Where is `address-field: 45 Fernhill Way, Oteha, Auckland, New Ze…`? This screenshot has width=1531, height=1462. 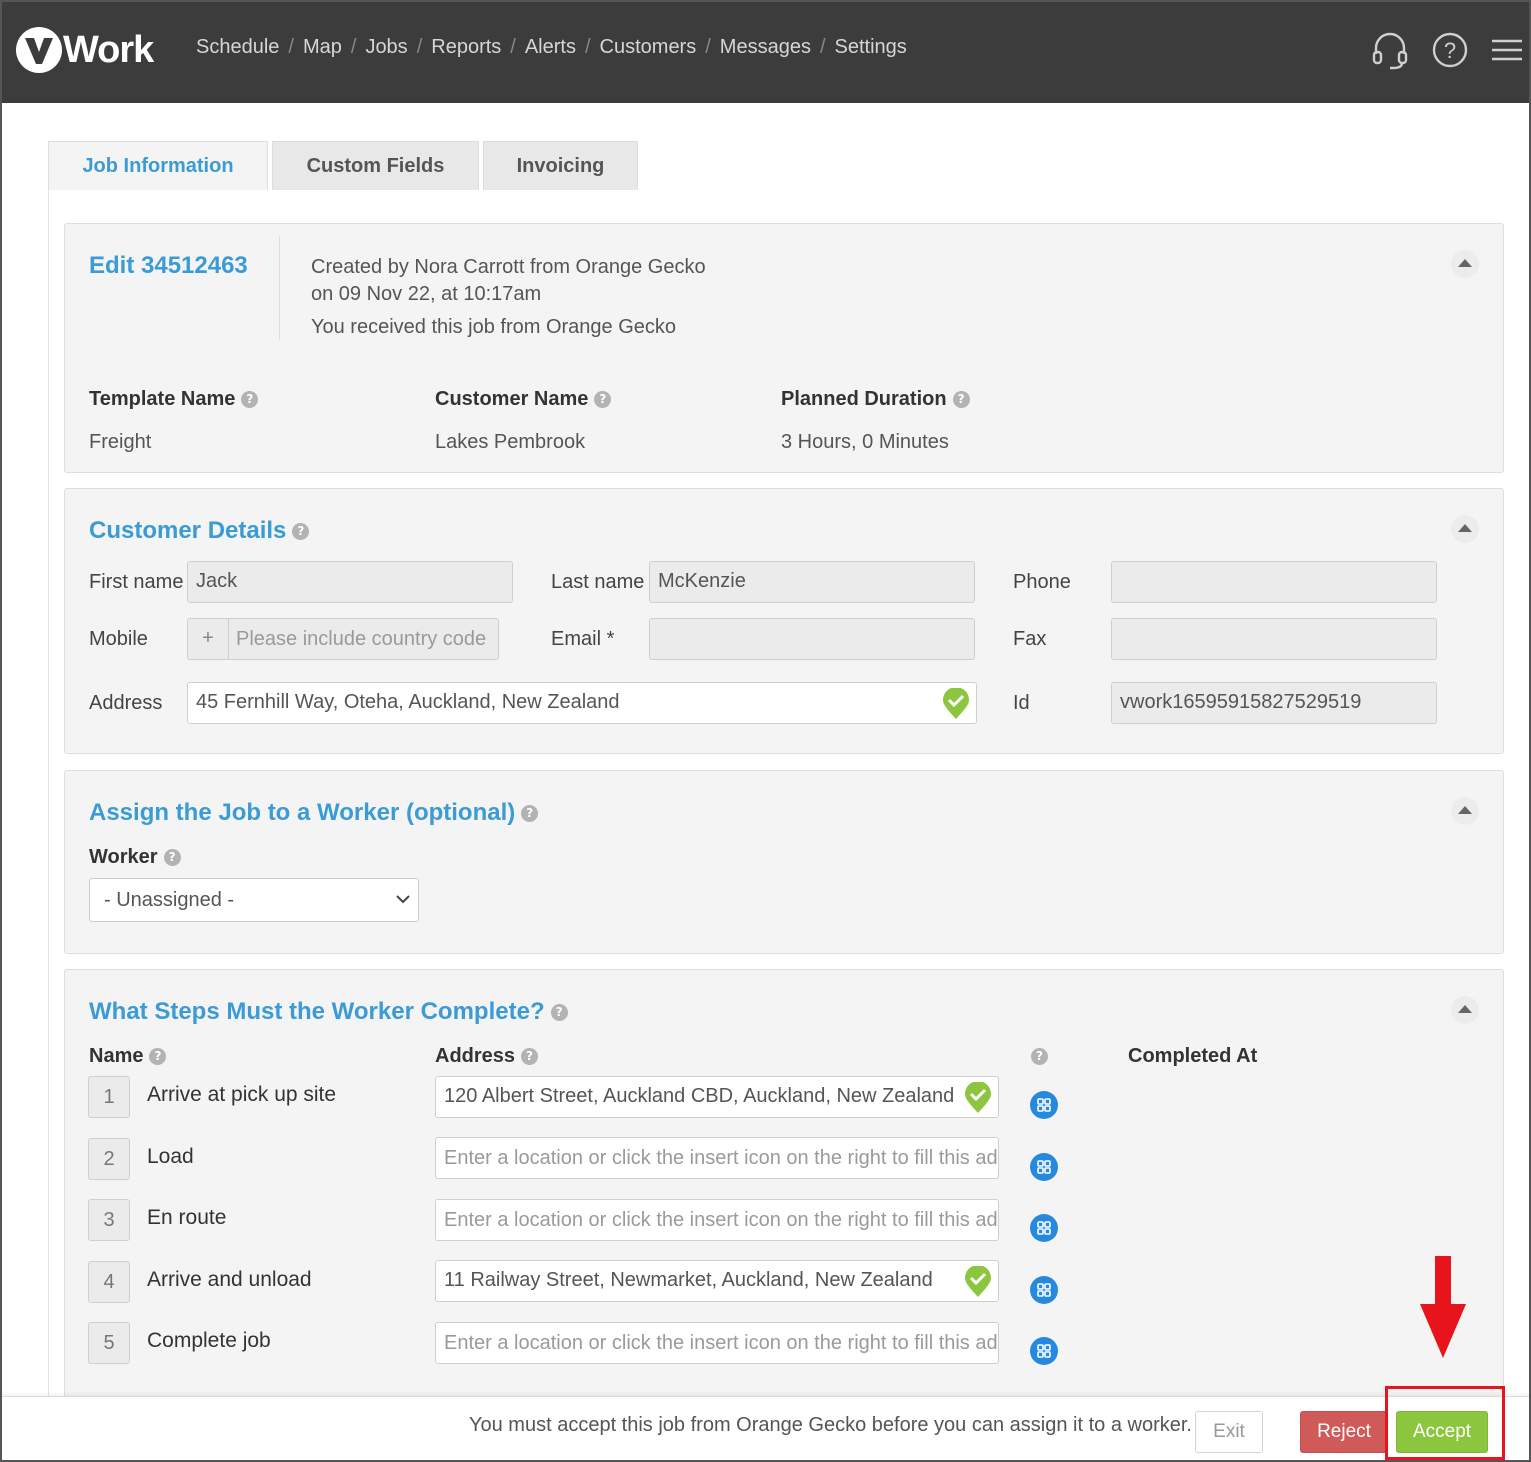 address-field: 45 Fernhill Way, Oteha, Auckland, New Ze… is located at coordinates (582, 703).